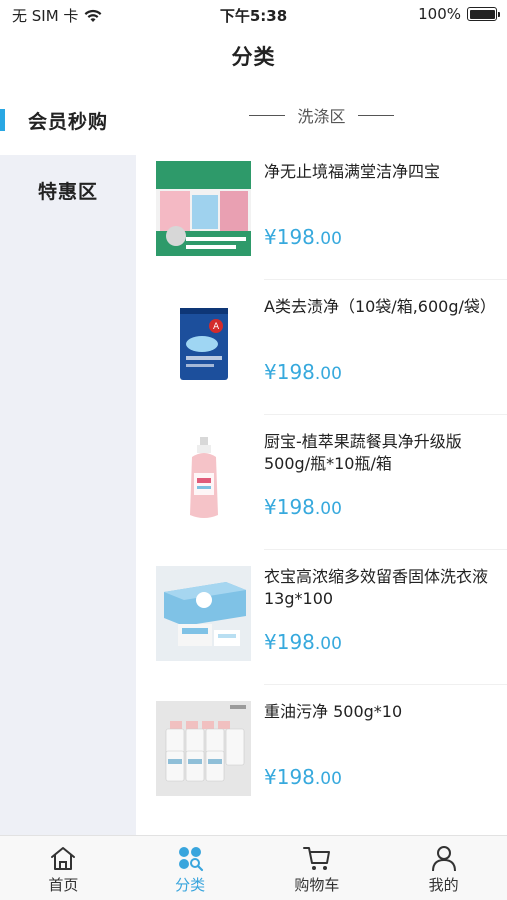 This screenshot has width=507, height=900. What do you see at coordinates (321, 482) in the screenshot?
I see `product-item: 厨宝-植萃果蔬餐具净升级版500g/瓶*10瓶/箱 ¥198.00` at bounding box center [321, 482].